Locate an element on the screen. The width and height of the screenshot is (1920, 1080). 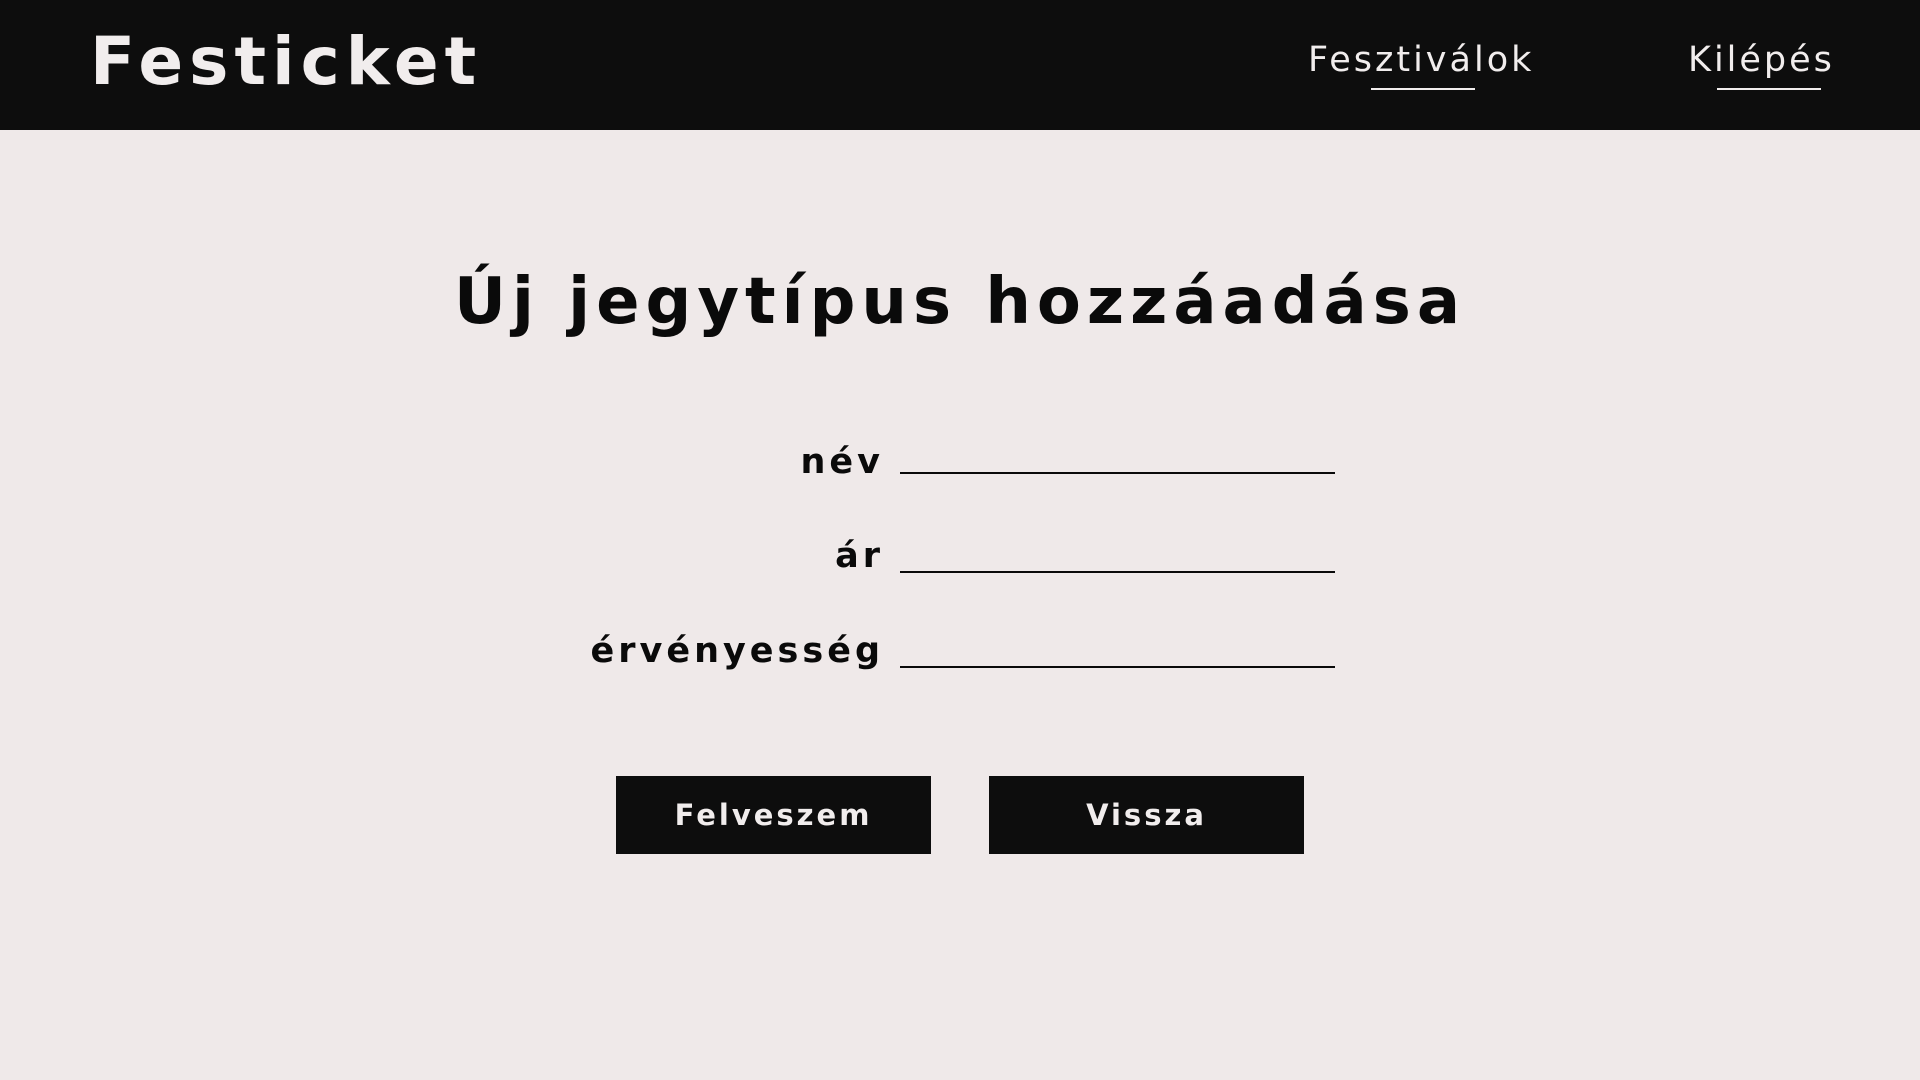
price-label: ár is located at coordinates (859, 556).